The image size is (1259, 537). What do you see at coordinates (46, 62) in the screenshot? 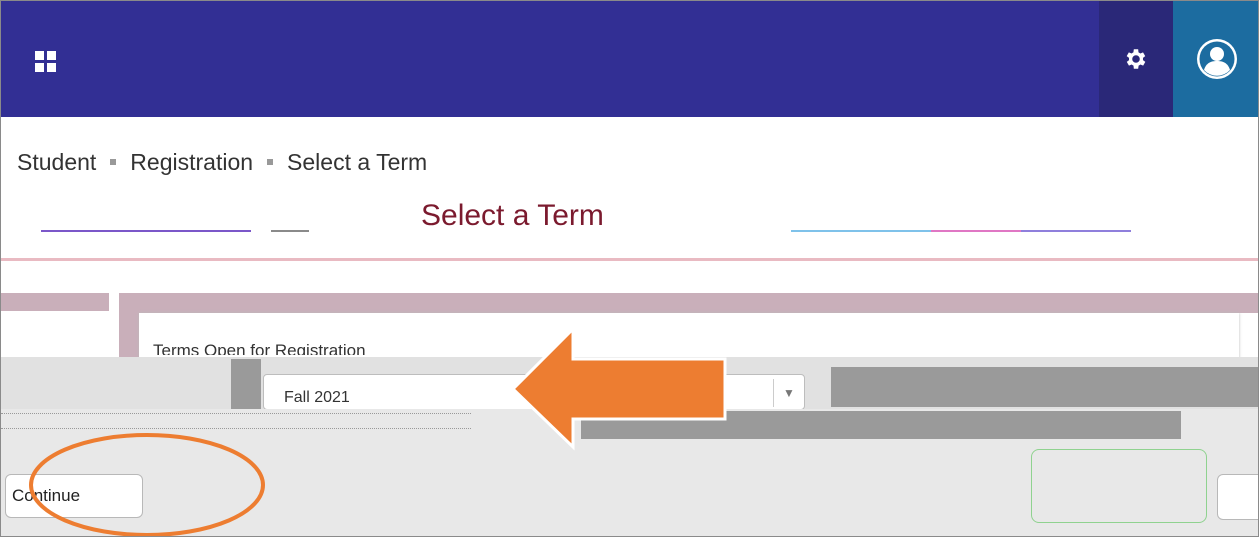
I see `apps-grid-icon` at bounding box center [46, 62].